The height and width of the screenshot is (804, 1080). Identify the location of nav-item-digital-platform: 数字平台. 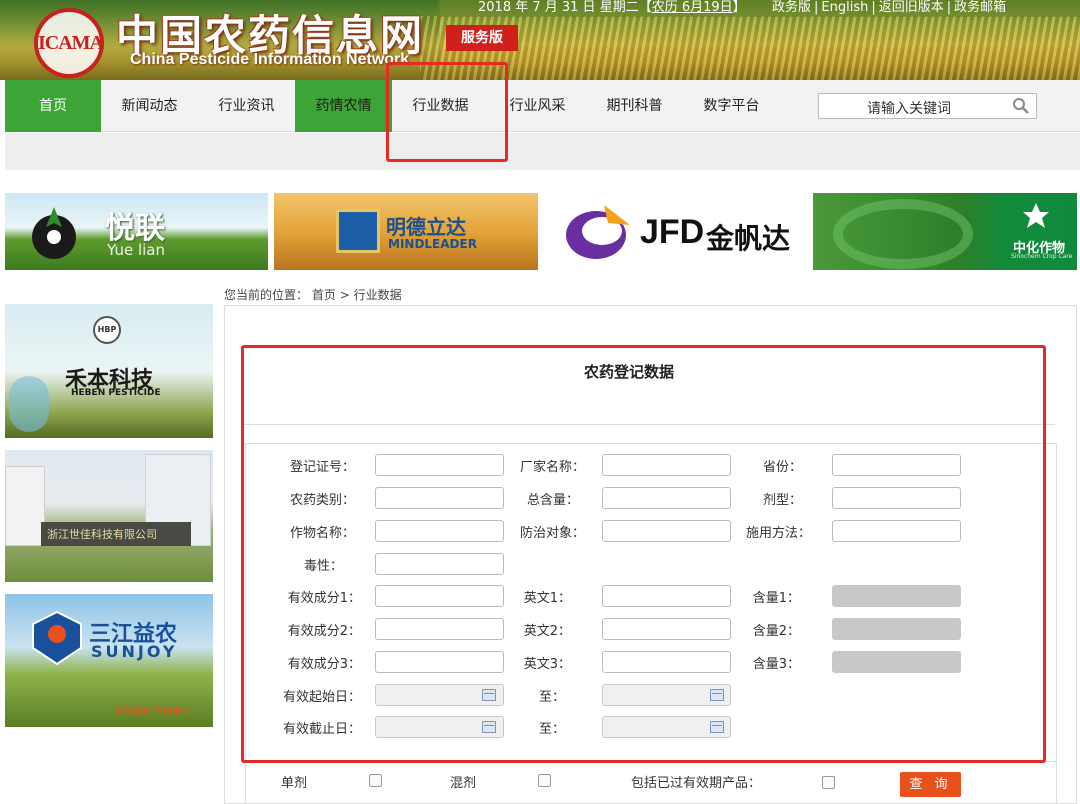
(731, 106).